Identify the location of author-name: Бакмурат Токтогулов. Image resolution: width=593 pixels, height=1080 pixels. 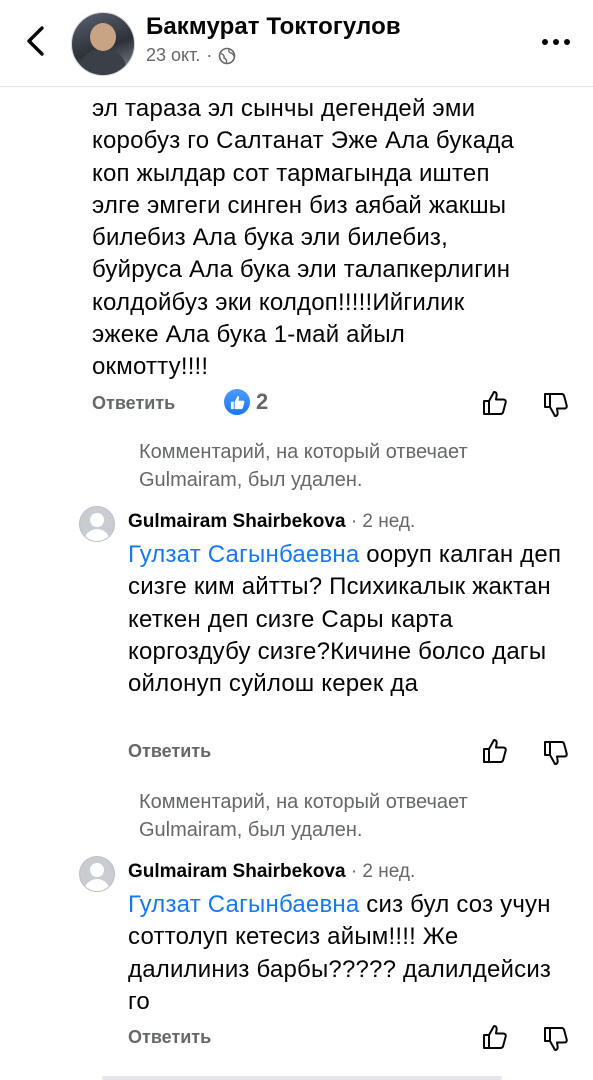
(273, 27).